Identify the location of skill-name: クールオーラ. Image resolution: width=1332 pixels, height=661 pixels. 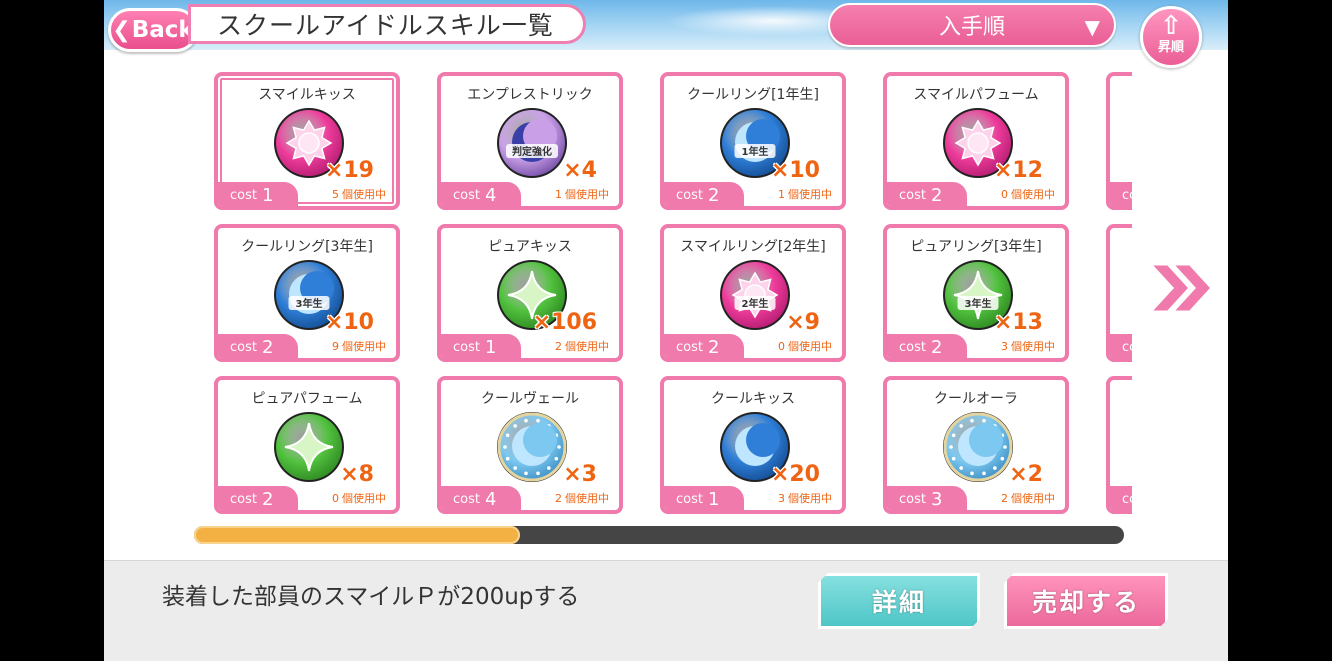
(976, 399).